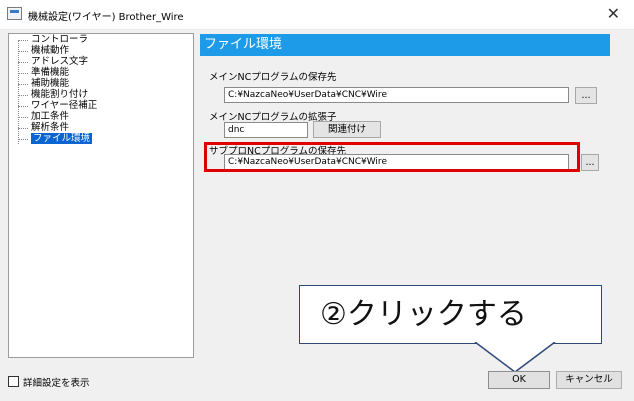 This screenshot has width=634, height=401. Describe the element at coordinates (55, 139) in the screenshot. I see `tree-item-file-environment: ファイル環境` at that location.